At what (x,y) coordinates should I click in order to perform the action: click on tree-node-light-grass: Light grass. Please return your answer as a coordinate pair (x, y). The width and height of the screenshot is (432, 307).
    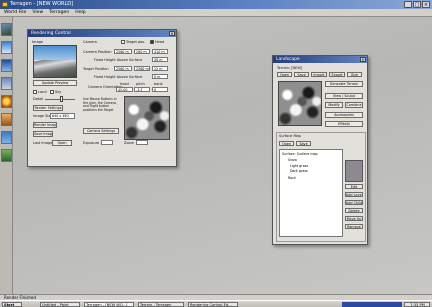
    Looking at the image, I should click on (299, 166).